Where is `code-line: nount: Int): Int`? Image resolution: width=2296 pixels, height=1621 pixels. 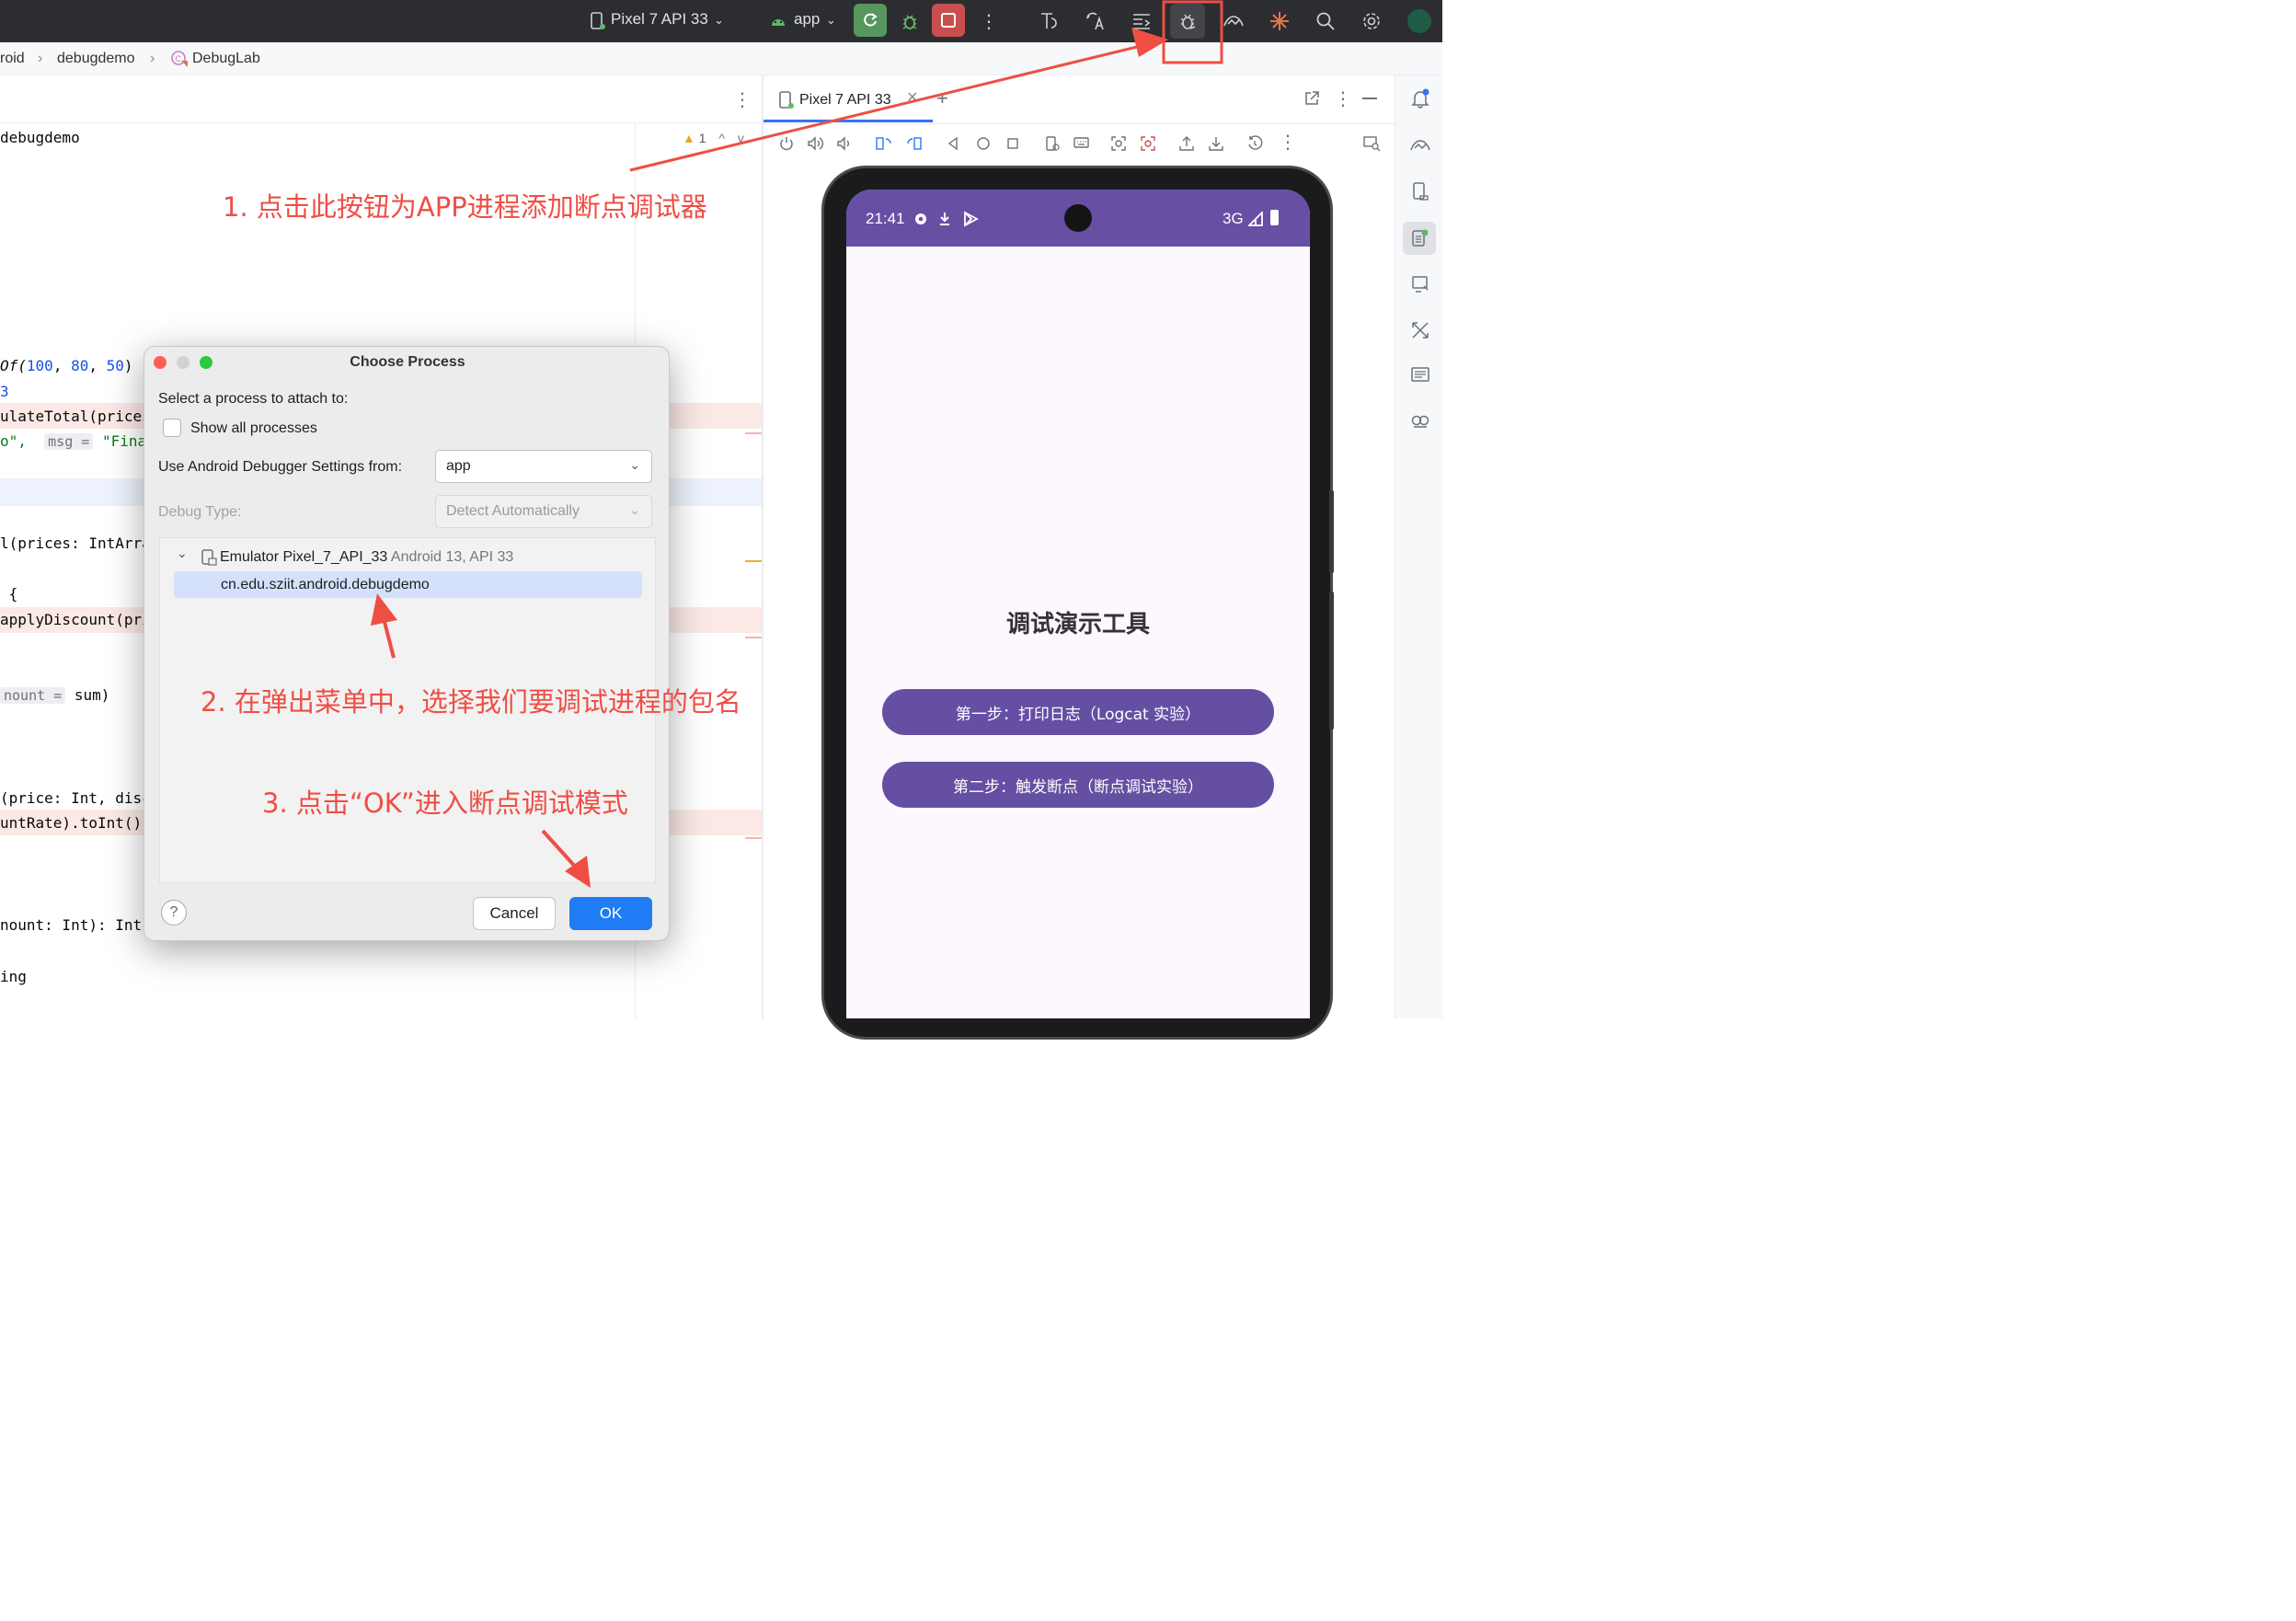 code-line: nount: Int): Int is located at coordinates (71, 925).